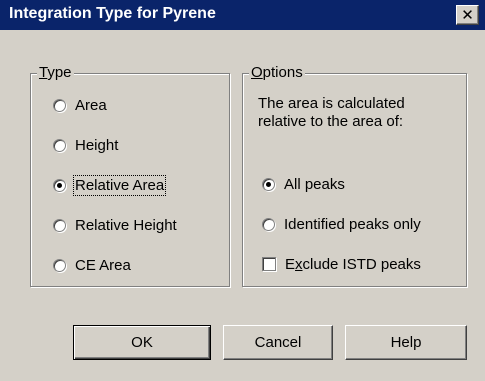 The image size is (485, 381). What do you see at coordinates (268, 184) in the screenshot?
I see `all-peaks-radio` at bounding box center [268, 184].